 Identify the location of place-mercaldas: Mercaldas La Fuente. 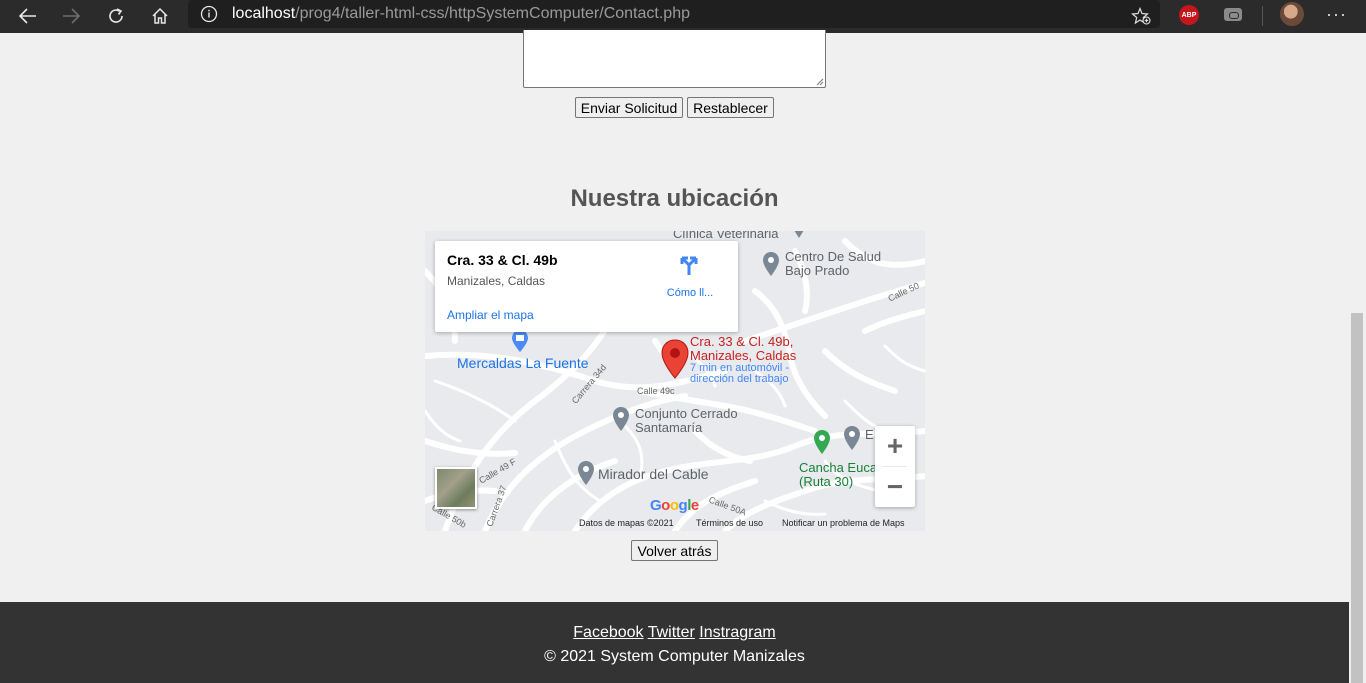
(523, 363).